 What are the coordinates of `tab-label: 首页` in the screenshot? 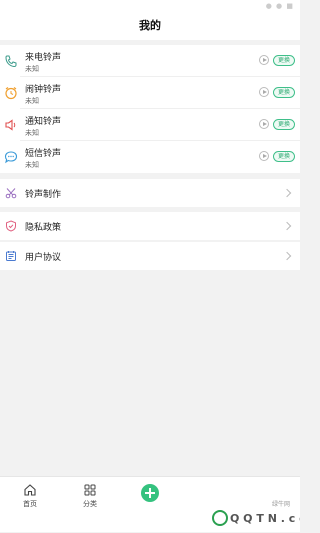 It's located at (30, 504).